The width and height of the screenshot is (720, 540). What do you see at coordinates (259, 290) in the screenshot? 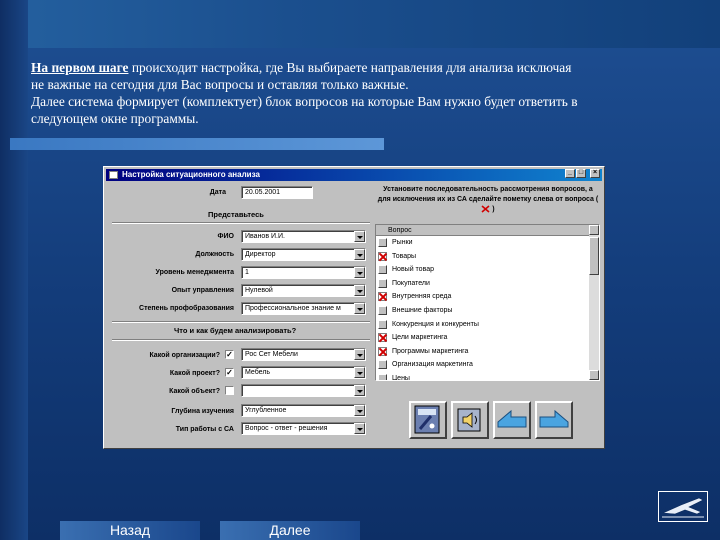
I see `experience-value: Нулевой` at bounding box center [259, 290].